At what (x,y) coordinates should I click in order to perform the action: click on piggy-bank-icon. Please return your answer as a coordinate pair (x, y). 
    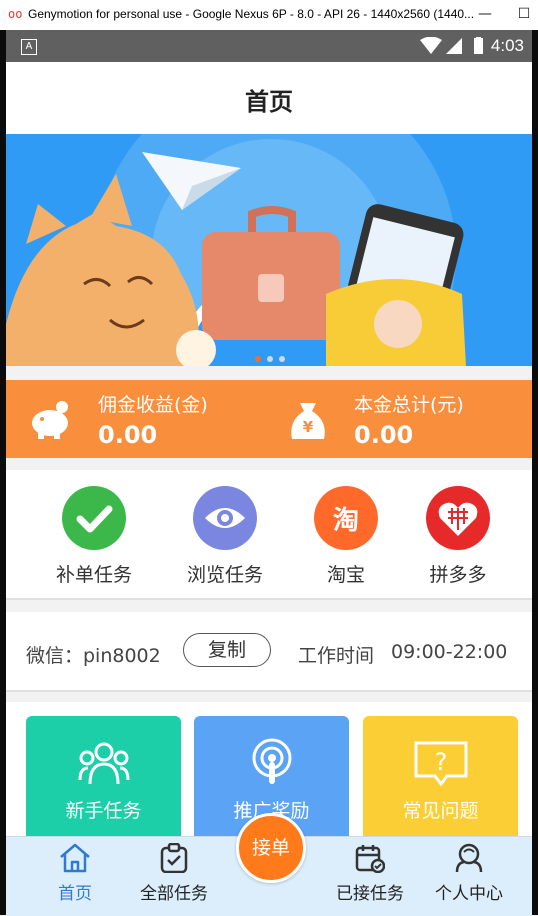
    Looking at the image, I should click on (50, 420).